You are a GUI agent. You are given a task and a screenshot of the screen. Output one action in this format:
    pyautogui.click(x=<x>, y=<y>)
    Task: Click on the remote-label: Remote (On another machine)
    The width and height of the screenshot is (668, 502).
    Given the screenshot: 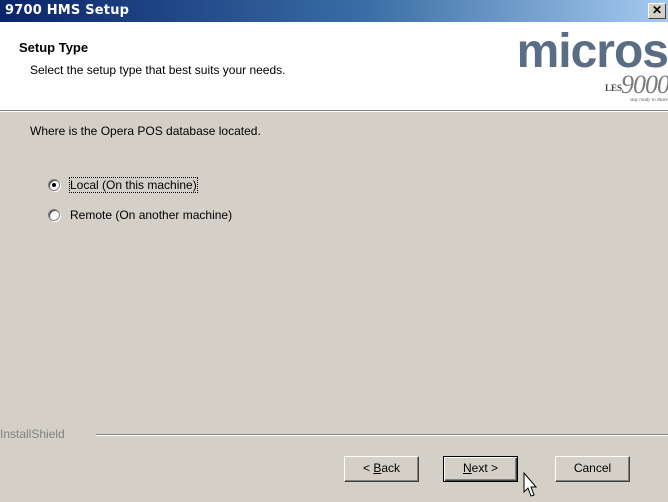 What is the action you would take?
    pyautogui.click(x=151, y=215)
    